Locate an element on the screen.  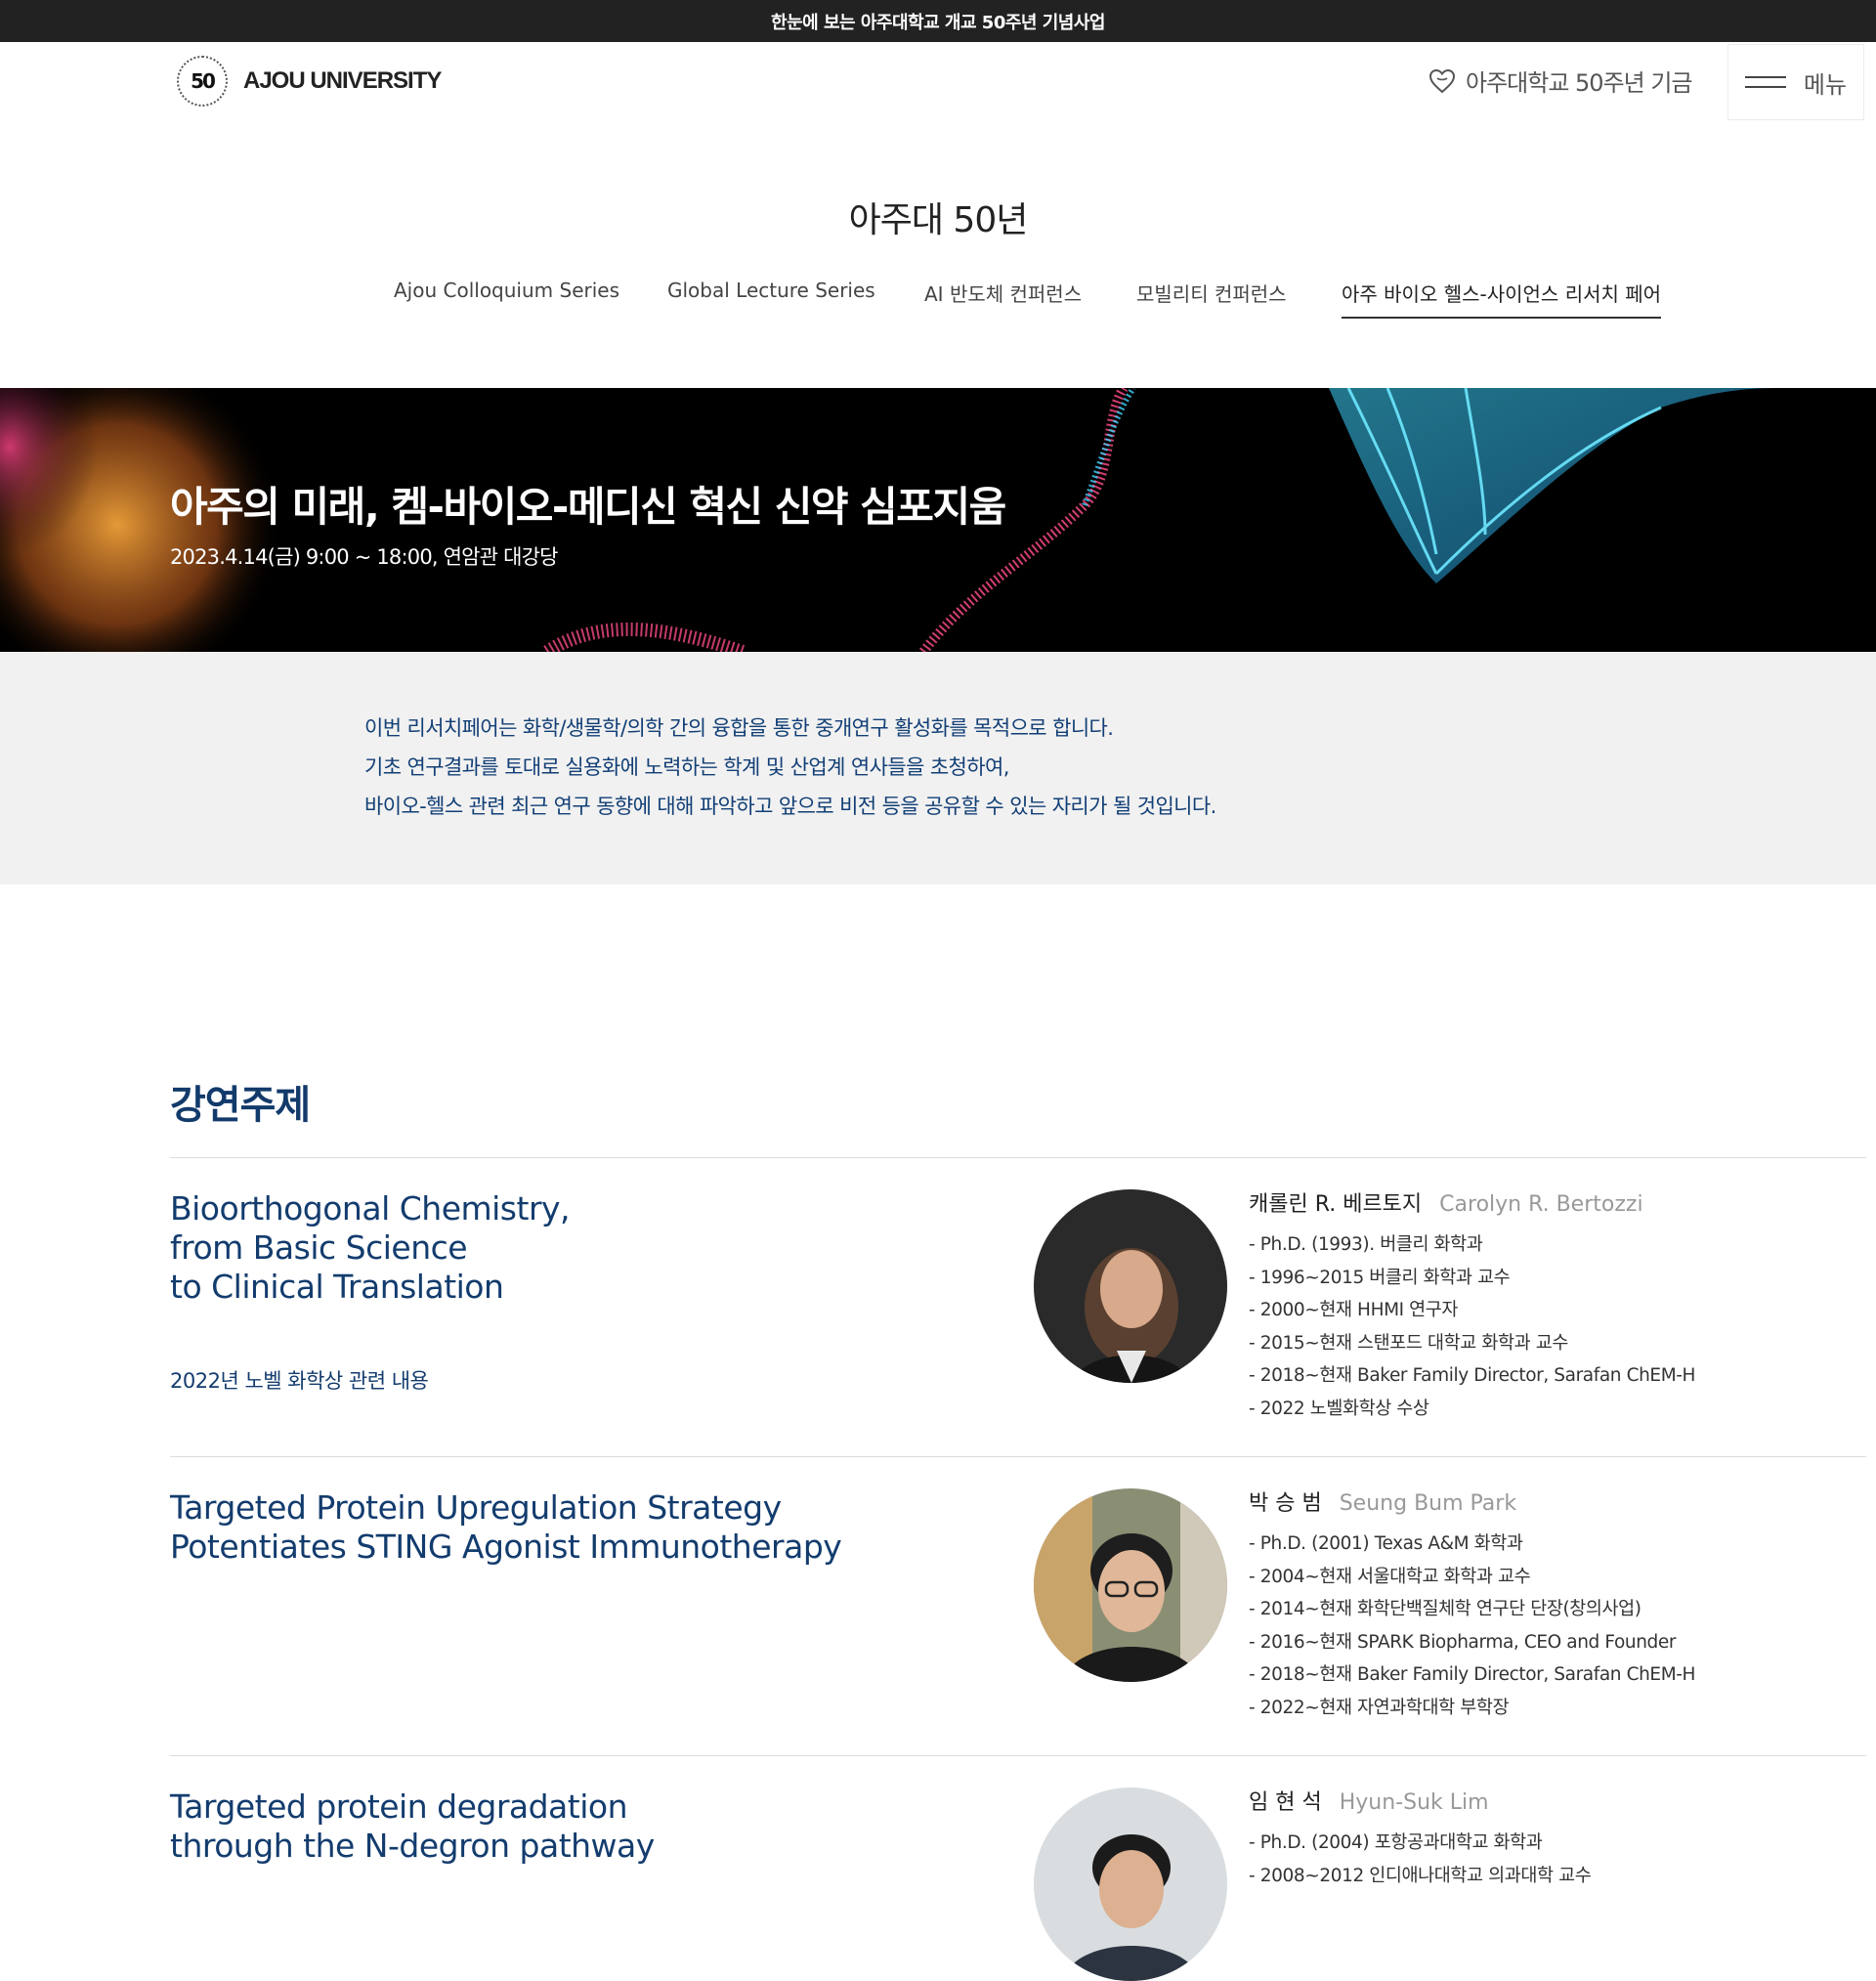
talk-topic-line: from Basic Science is located at coordinates (319, 1247).